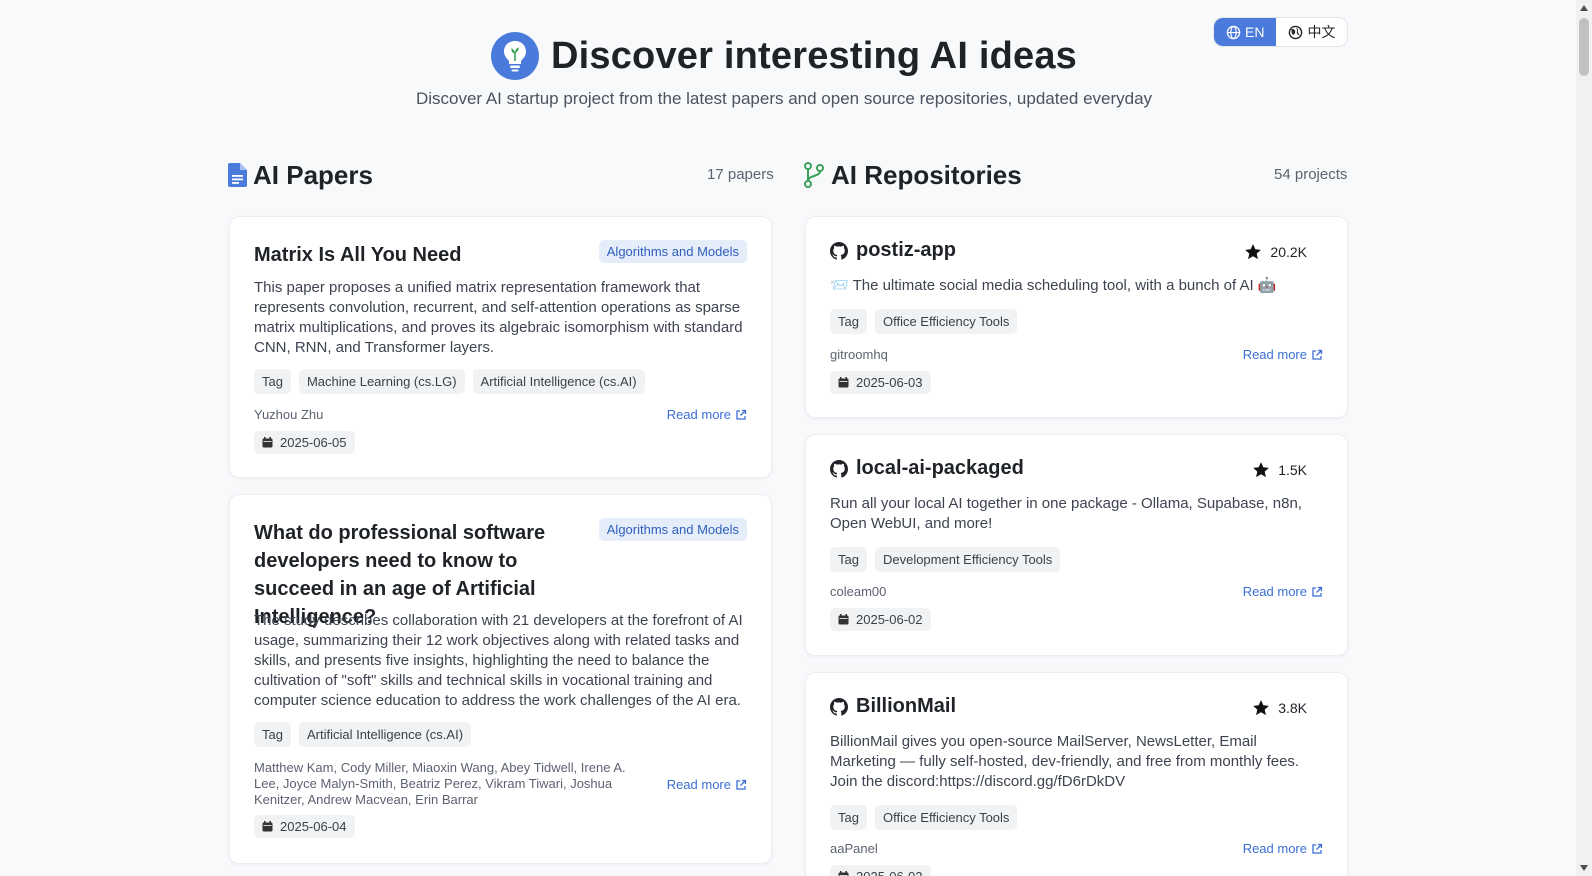 The image size is (1592, 876). What do you see at coordinates (1584, 47) in the screenshot?
I see `scrollbar-thumb` at bounding box center [1584, 47].